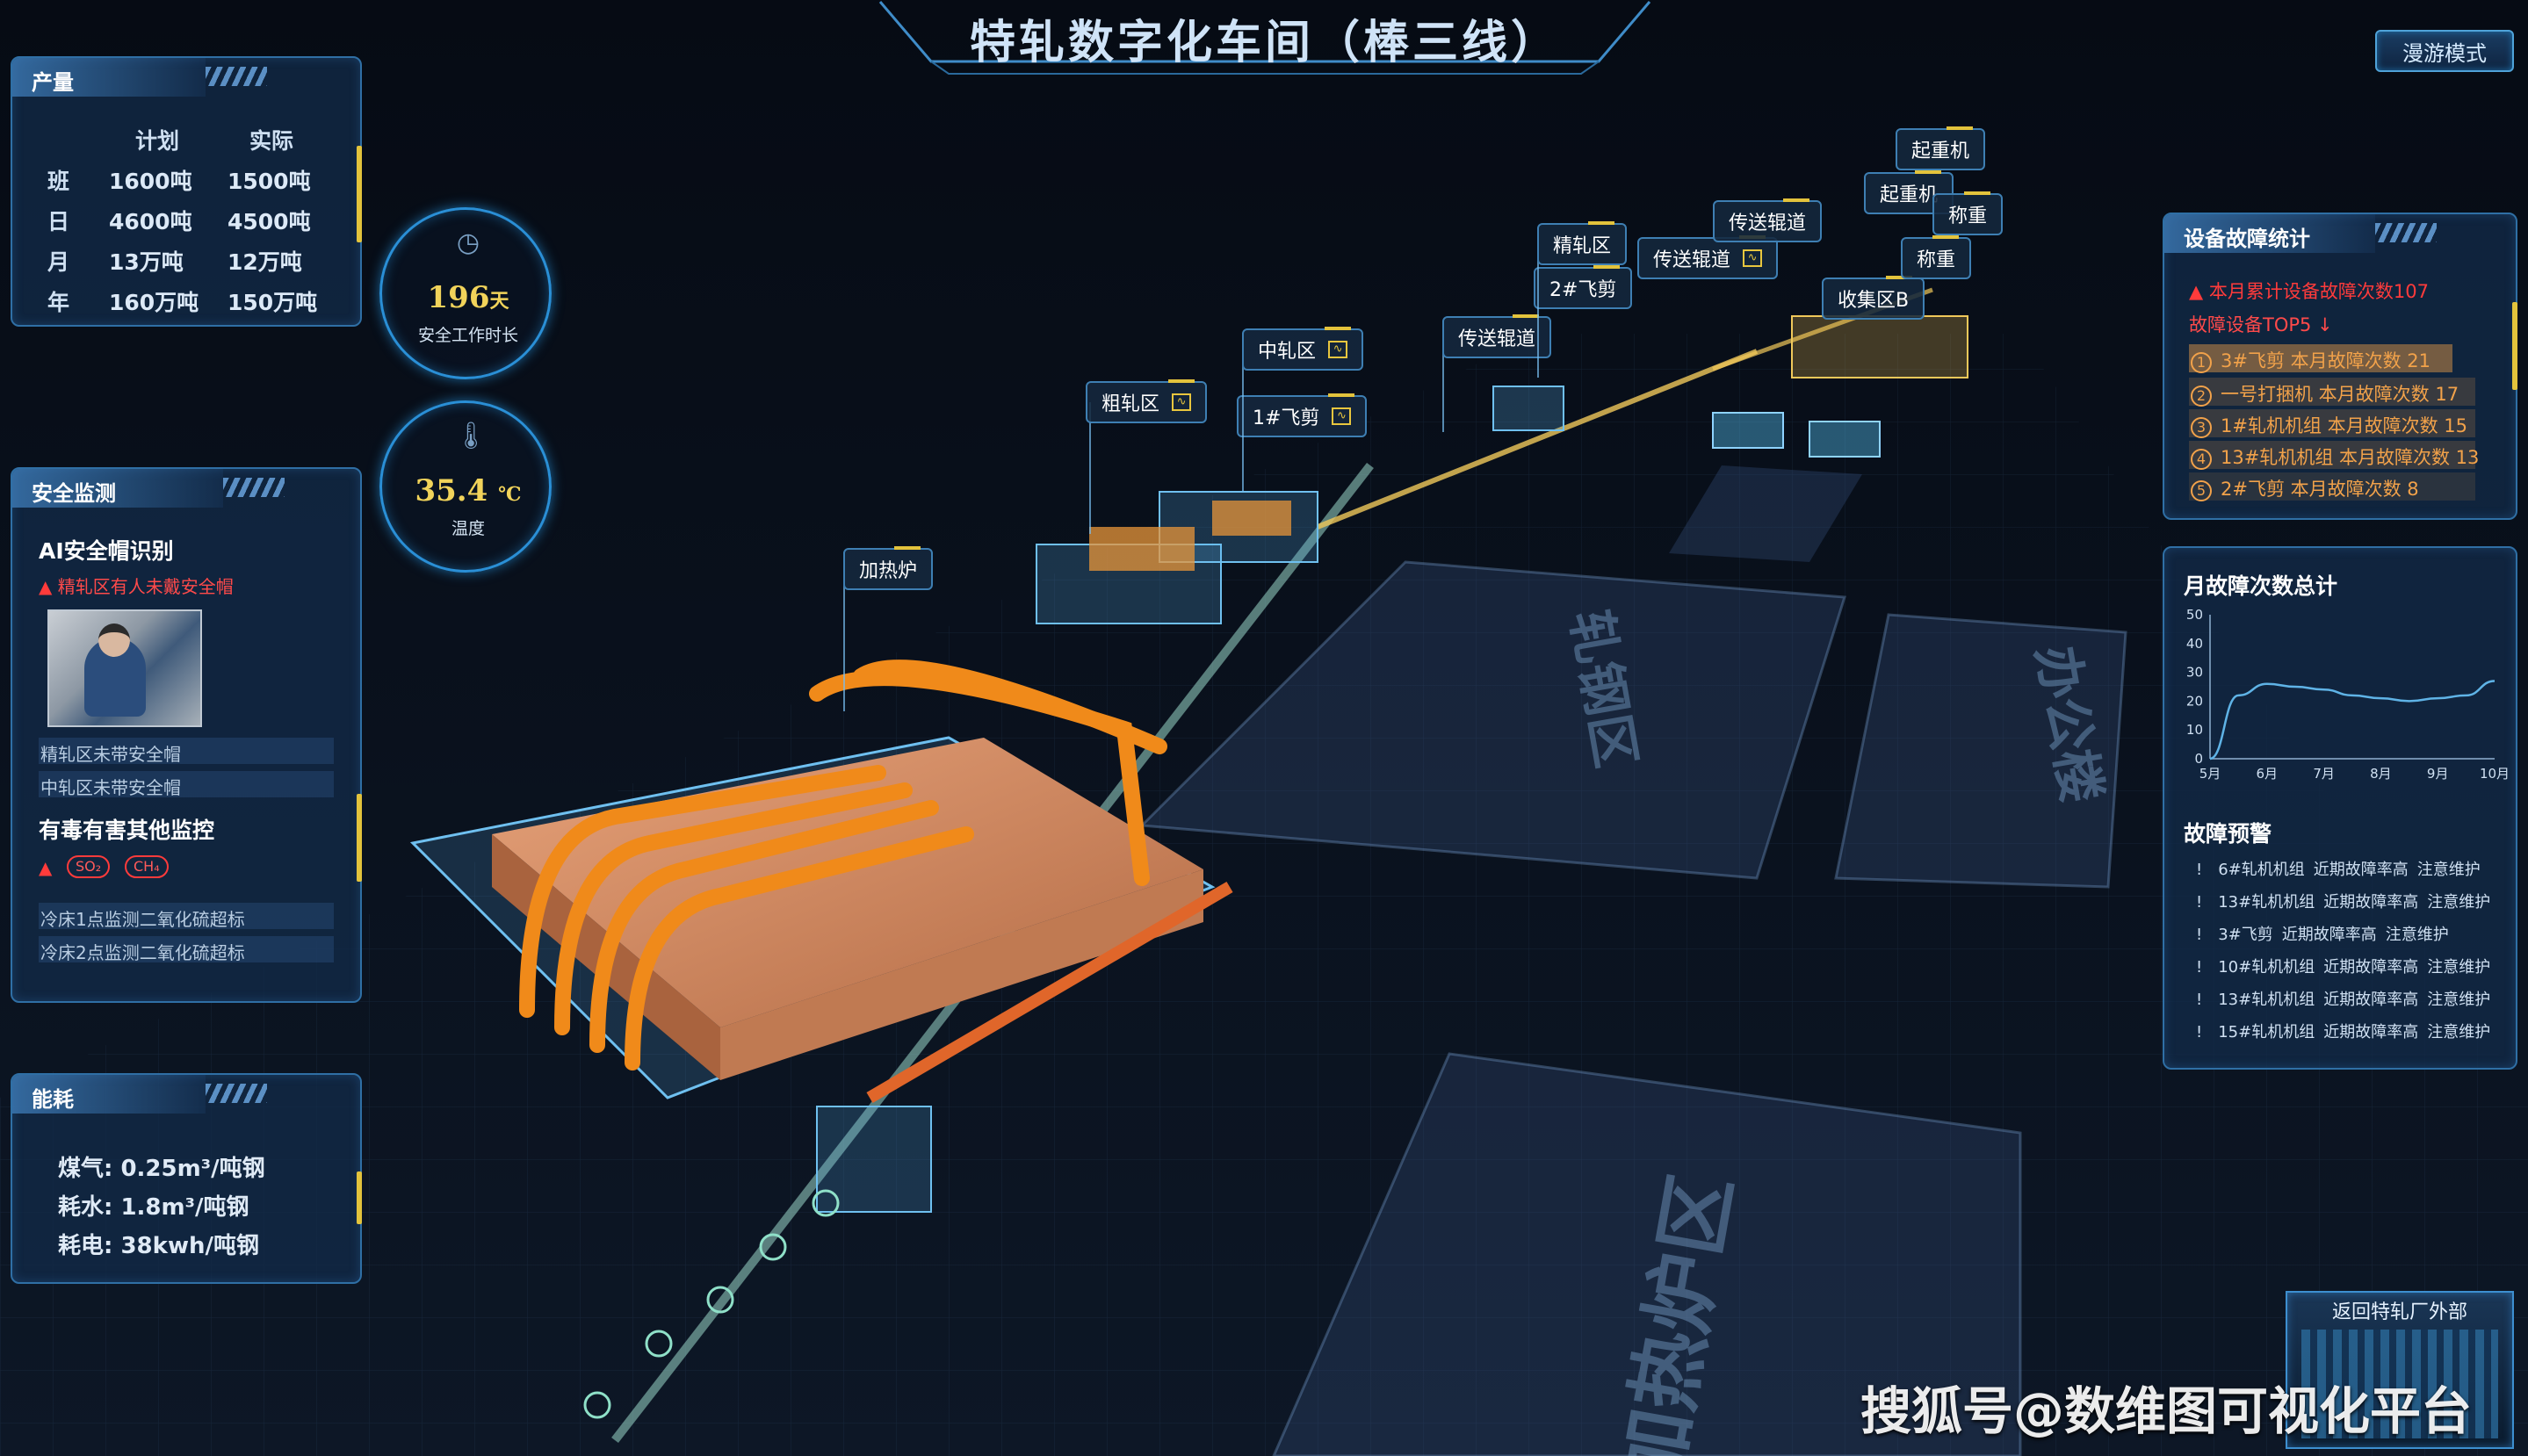  Describe the element at coordinates (510, 494) in the screenshot. I see `gauge-unit: ℃` at that location.